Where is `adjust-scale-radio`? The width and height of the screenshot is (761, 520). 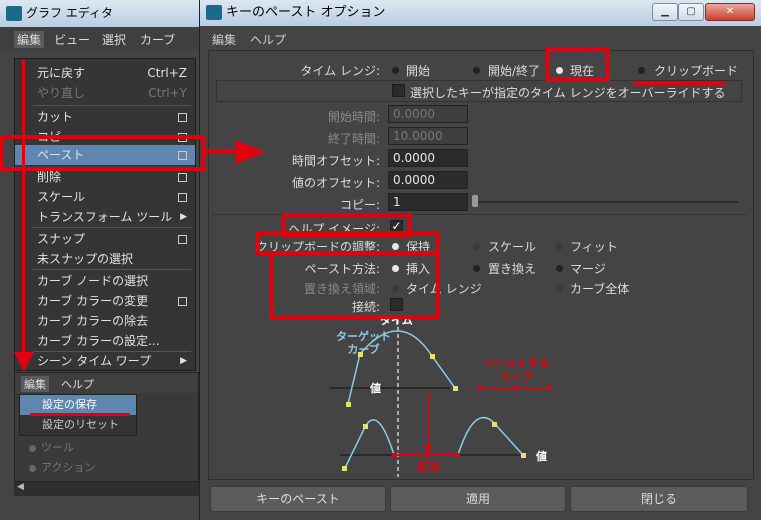
adjust-scale-radio is located at coordinates (476, 246).